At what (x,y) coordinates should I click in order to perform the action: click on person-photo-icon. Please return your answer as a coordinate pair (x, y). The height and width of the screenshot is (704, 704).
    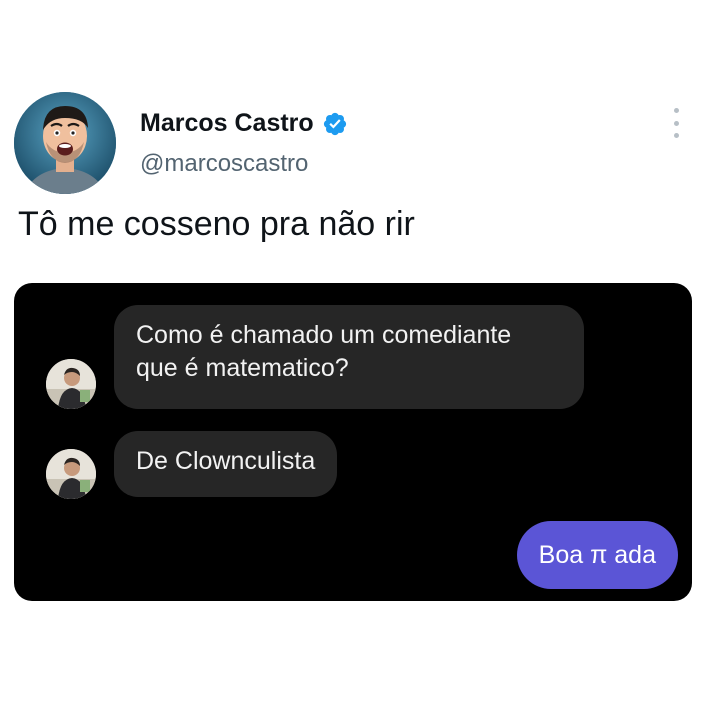
    Looking at the image, I should click on (65, 143).